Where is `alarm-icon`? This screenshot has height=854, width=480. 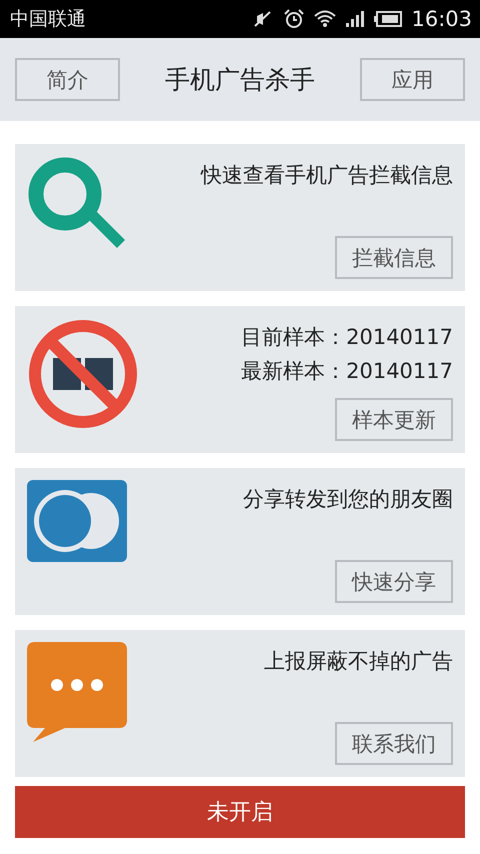 alarm-icon is located at coordinates (294, 19).